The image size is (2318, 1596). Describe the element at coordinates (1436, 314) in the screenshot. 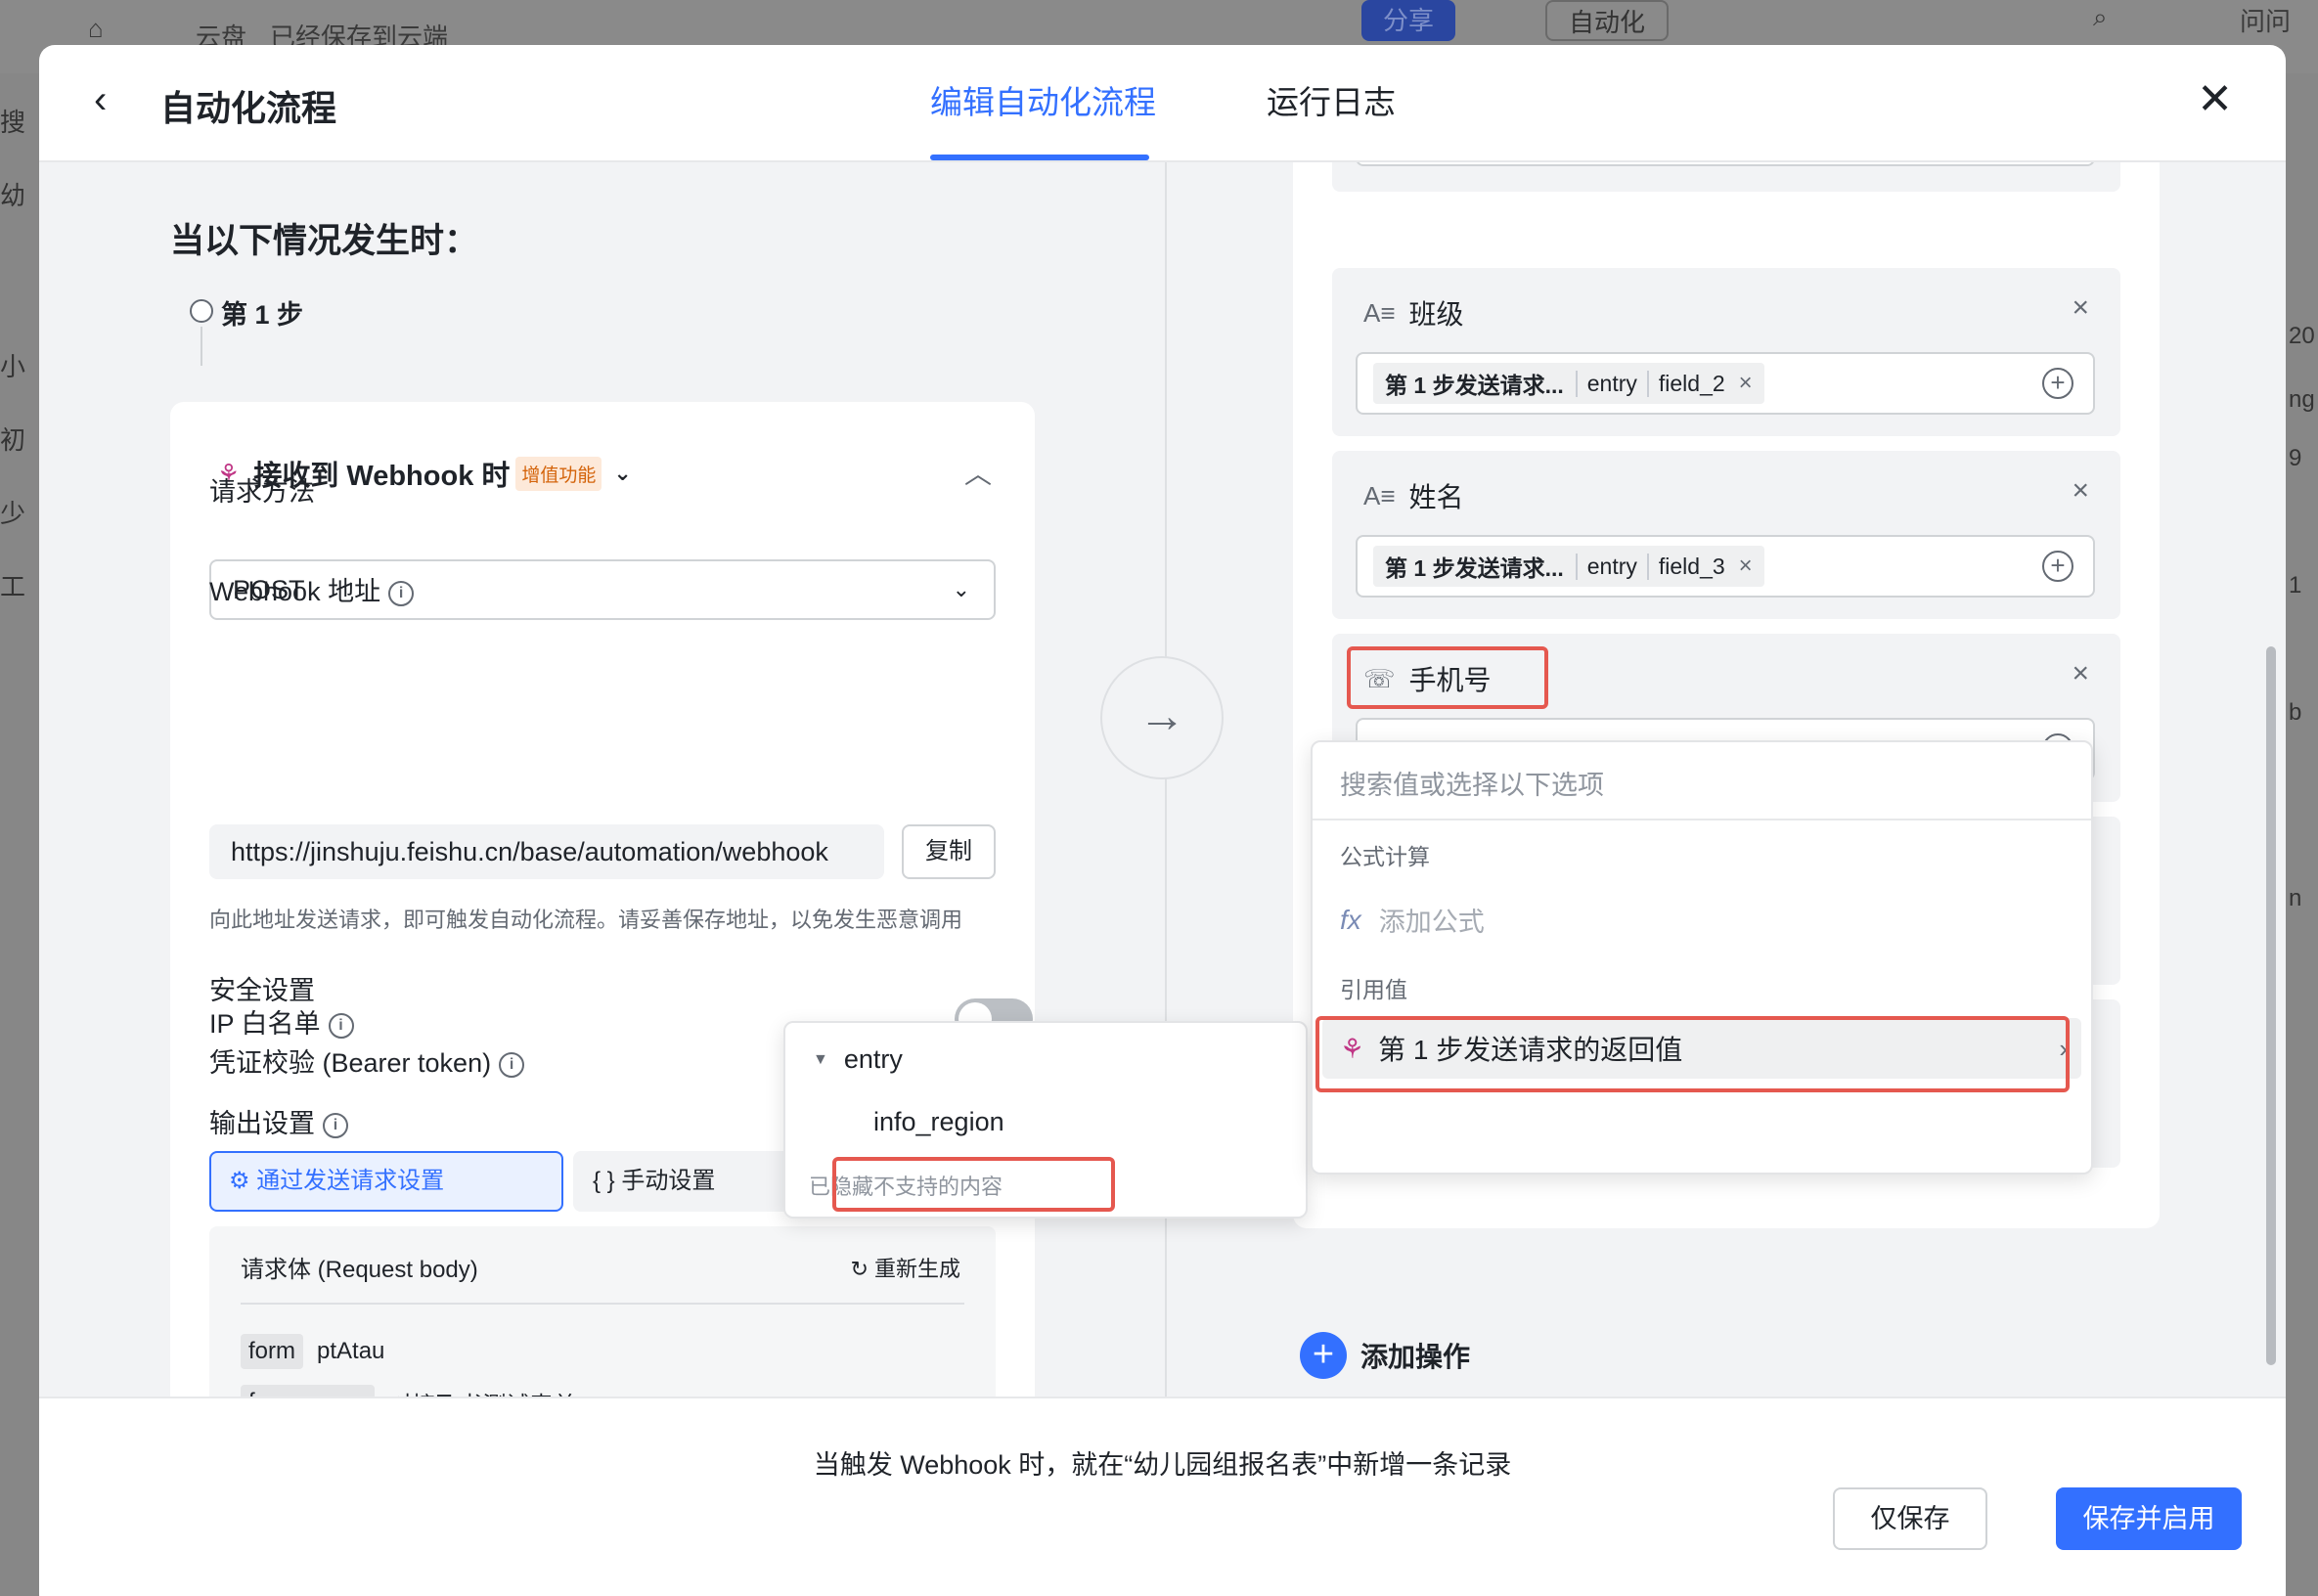

I see `field-name-text: 班级` at that location.